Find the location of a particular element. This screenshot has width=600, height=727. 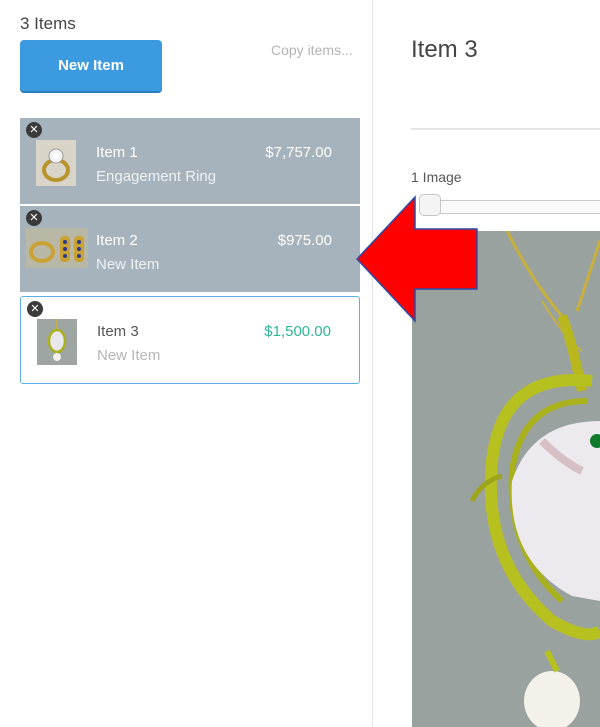

remove-item-3-icon: ✕ is located at coordinates (35, 309).